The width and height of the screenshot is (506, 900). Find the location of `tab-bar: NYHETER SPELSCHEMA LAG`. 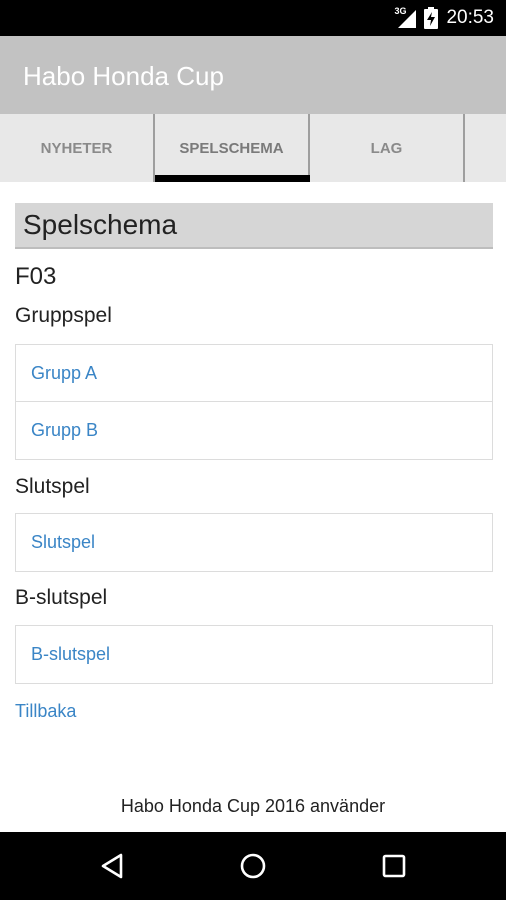

tab-bar: NYHETER SPELSCHEMA LAG is located at coordinates (253, 148).